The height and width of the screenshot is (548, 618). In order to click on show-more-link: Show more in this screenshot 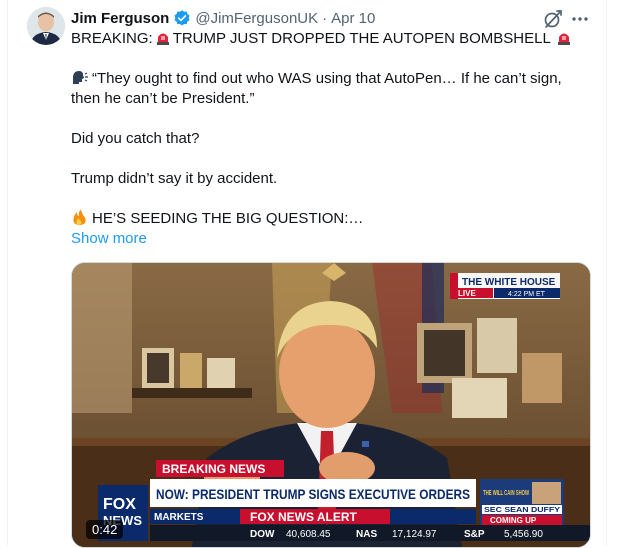, I will do `click(109, 238)`.